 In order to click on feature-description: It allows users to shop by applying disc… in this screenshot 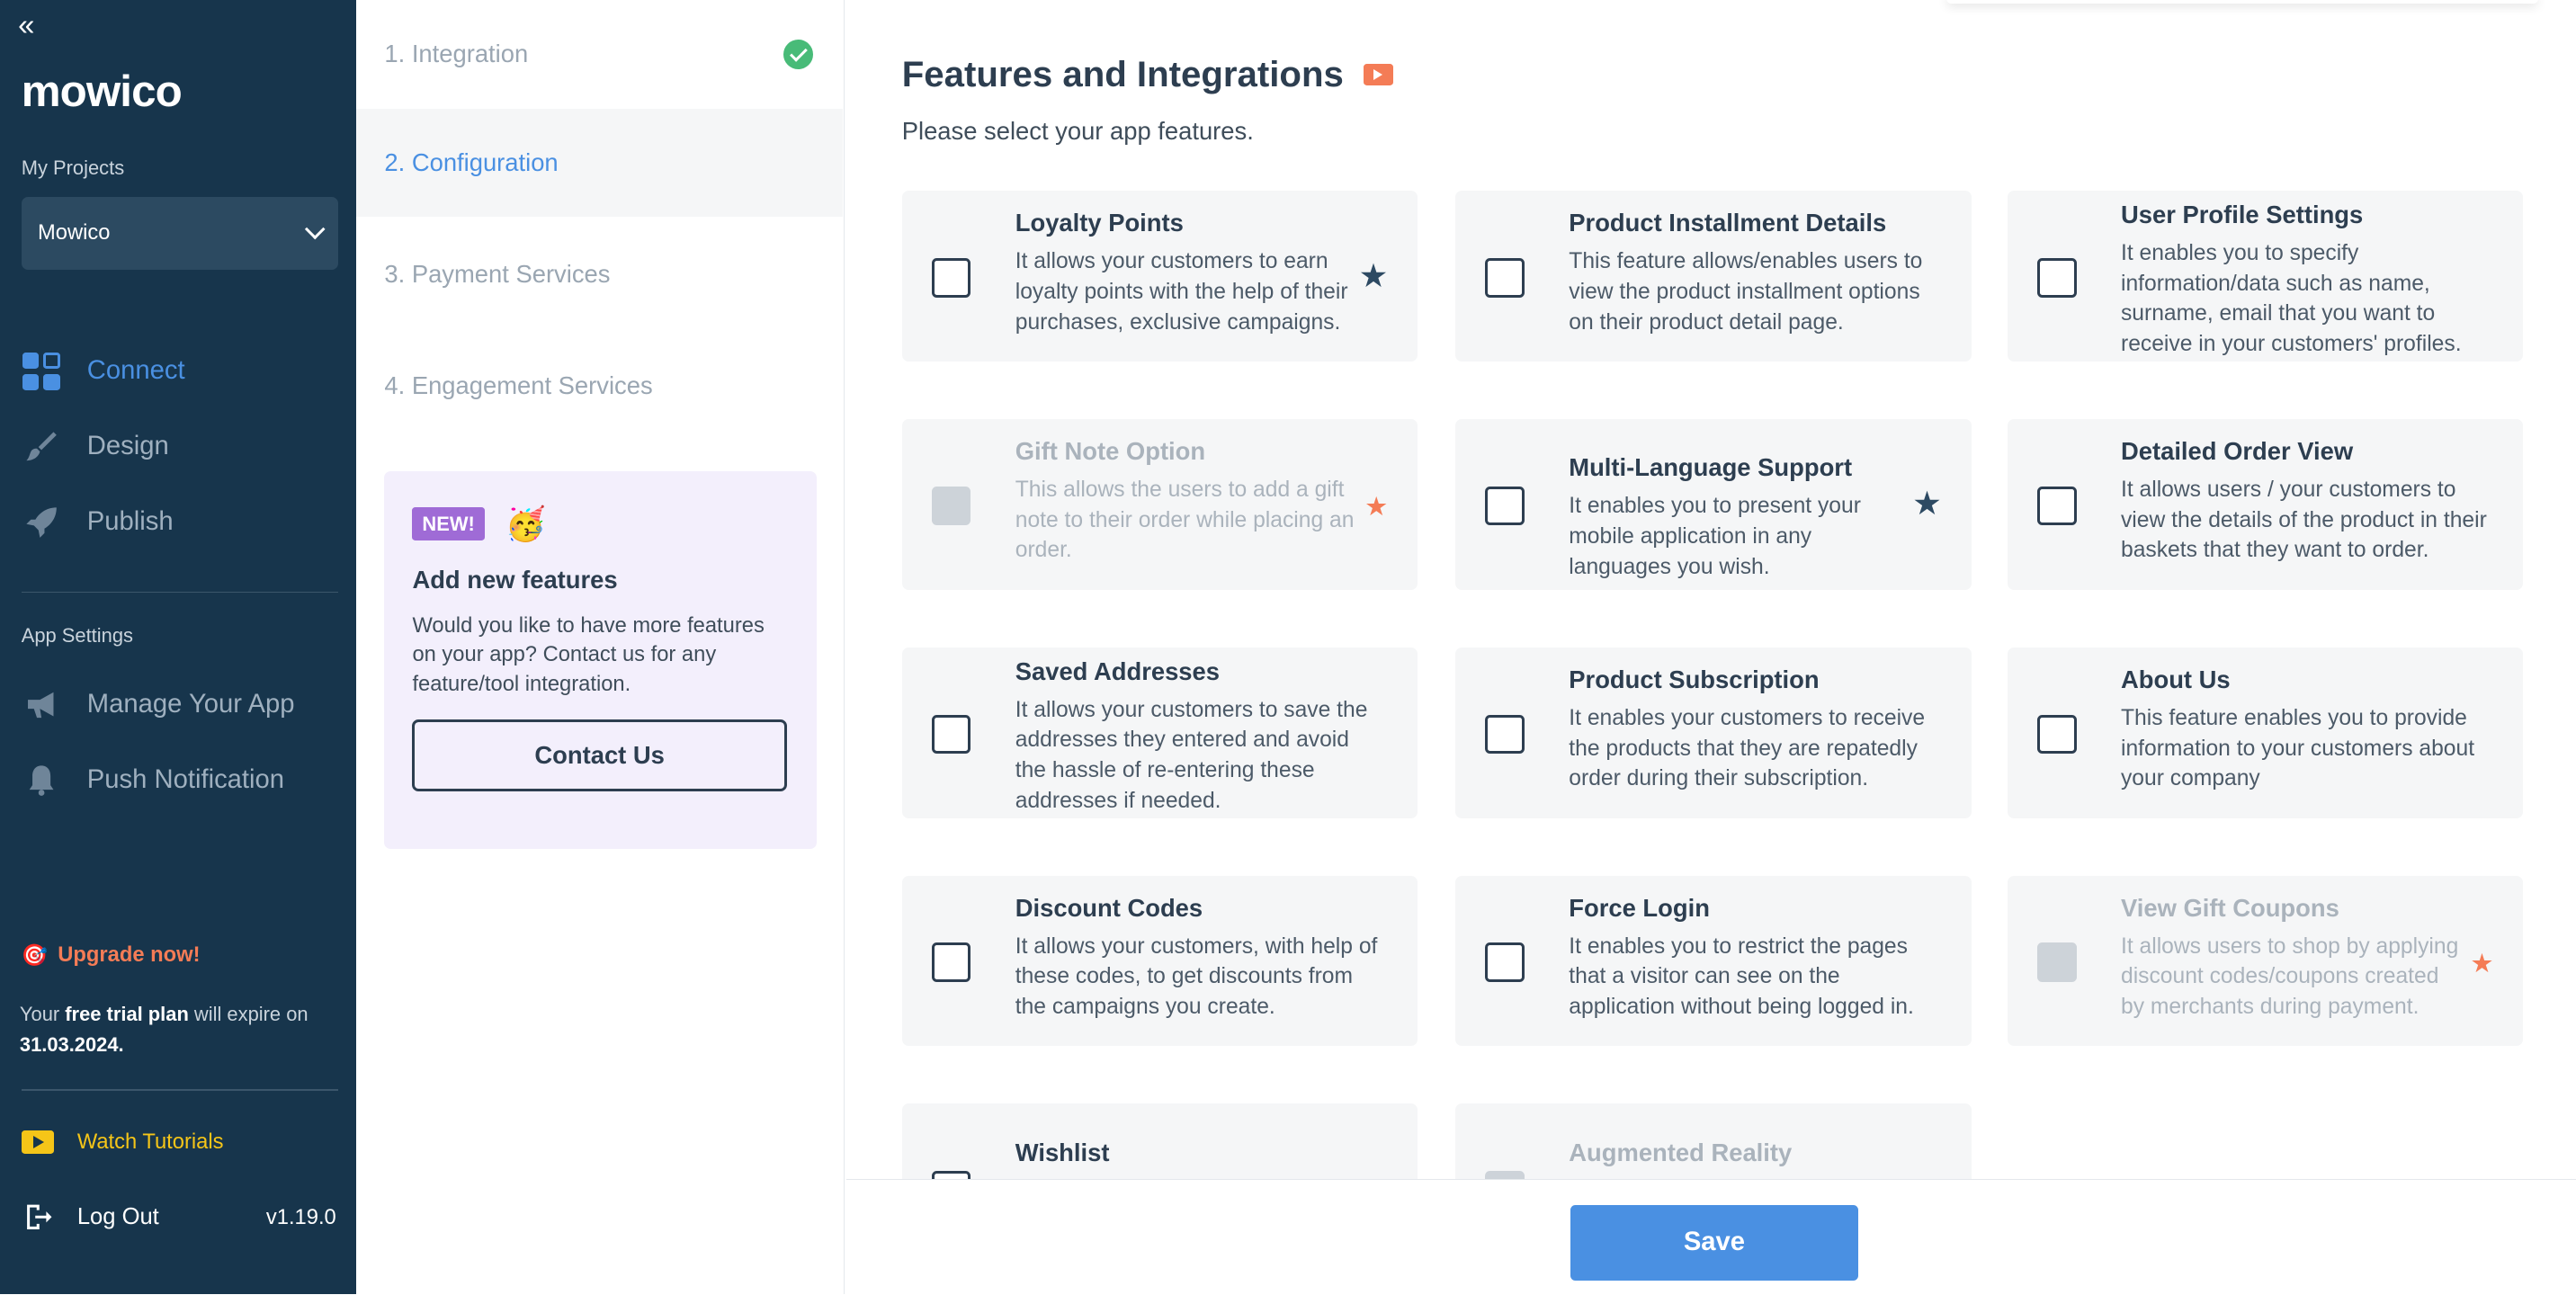, I will do `click(2289, 977)`.